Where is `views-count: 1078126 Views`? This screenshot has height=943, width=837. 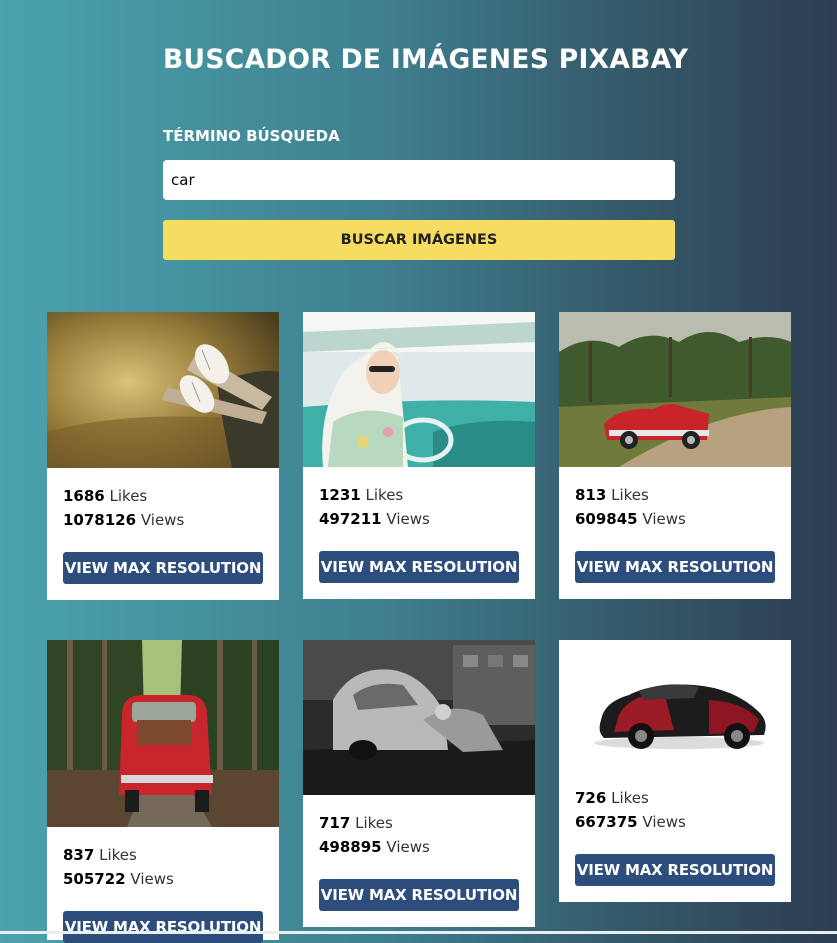 views-count: 1078126 Views is located at coordinates (124, 520).